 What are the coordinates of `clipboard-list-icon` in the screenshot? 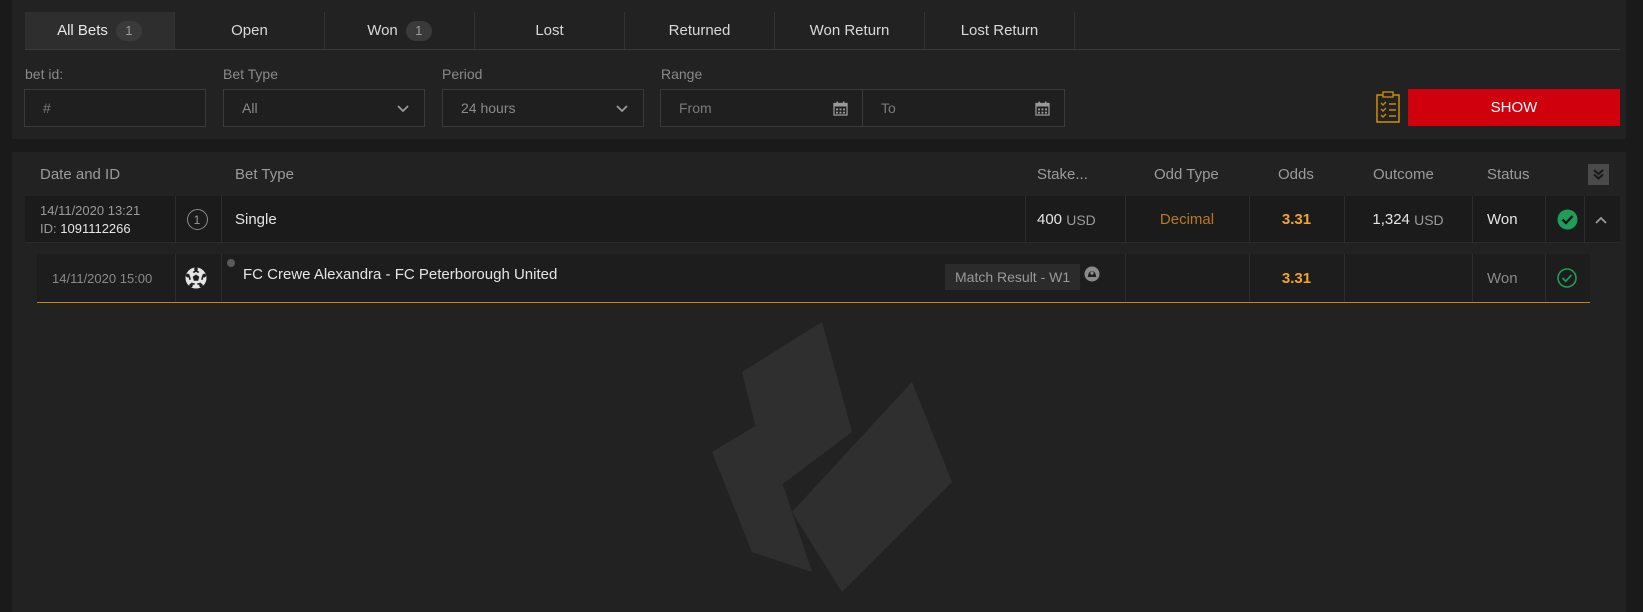 It's located at (1388, 107).